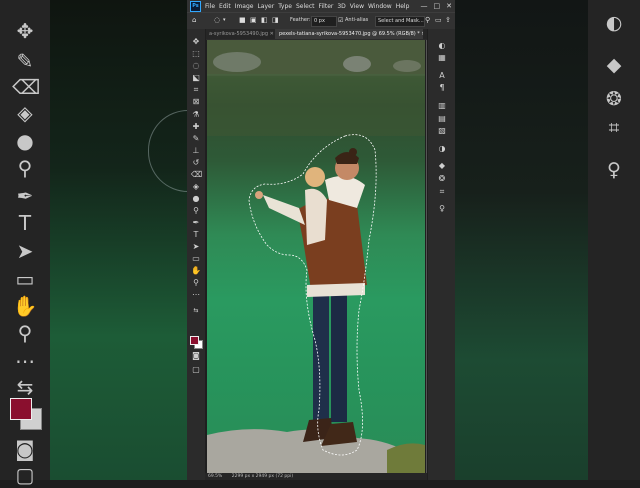  Describe the element at coordinates (264, 20) in the screenshot. I see `subtract-selection-icon: ◧` at that location.